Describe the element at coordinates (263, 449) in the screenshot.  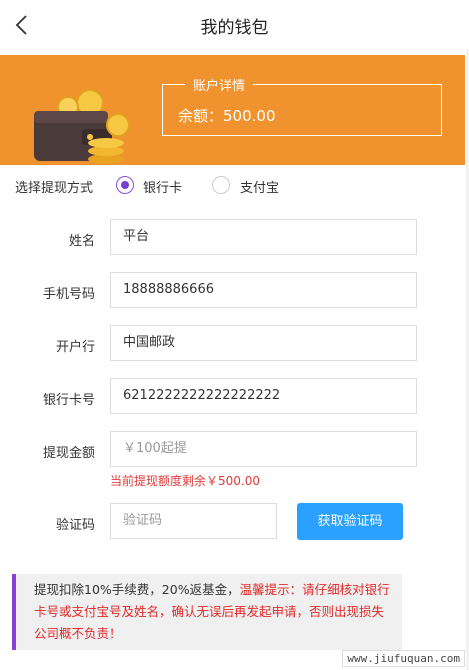
I see `amount-input: ￥100起提` at that location.